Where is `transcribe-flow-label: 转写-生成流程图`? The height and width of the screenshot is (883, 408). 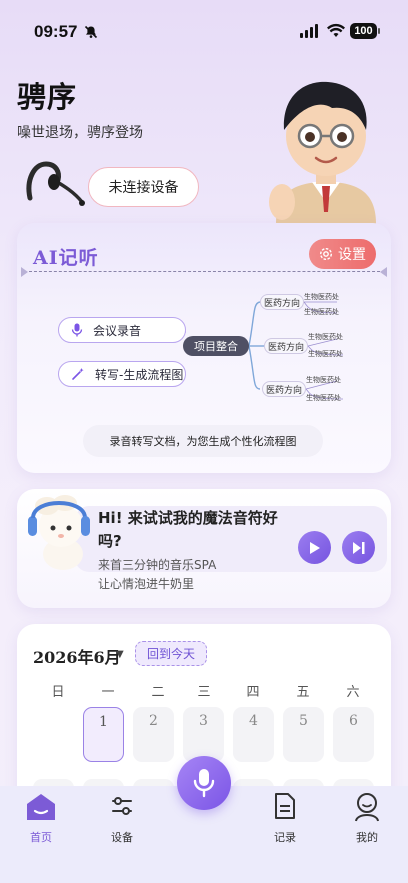
transcribe-flow-label: 转写-生成流程图 is located at coordinates (139, 374).